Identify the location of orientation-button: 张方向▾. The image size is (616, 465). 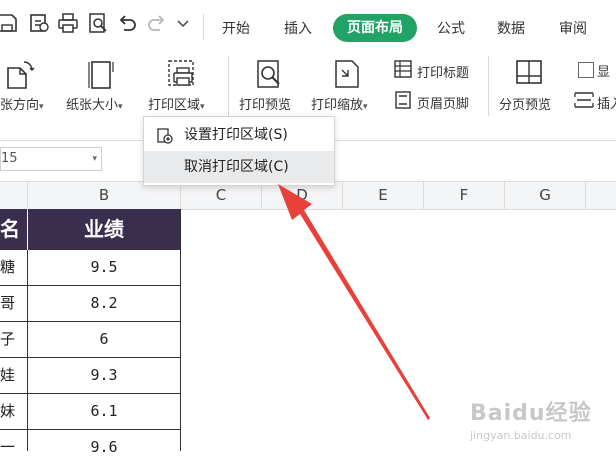
(22, 103).